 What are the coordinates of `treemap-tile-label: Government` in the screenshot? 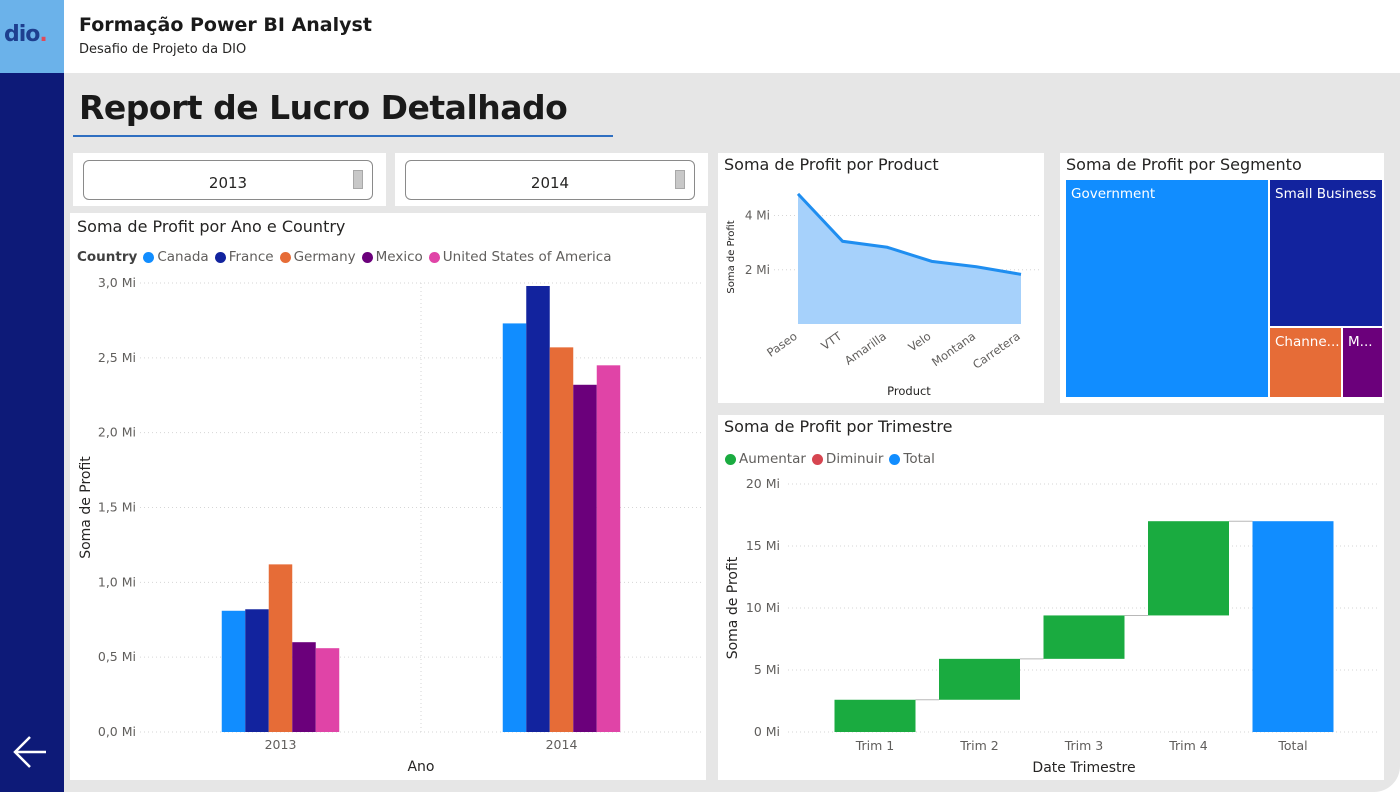 It's located at (1113, 194).